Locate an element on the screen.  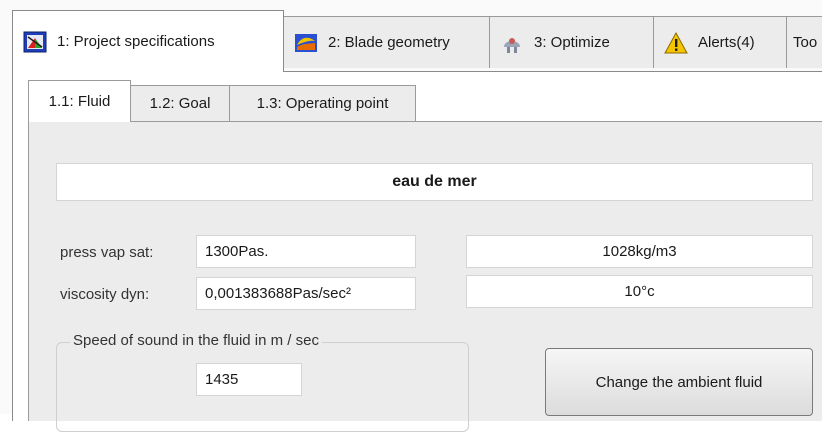
temperature-value: 10°c is located at coordinates (639, 291).